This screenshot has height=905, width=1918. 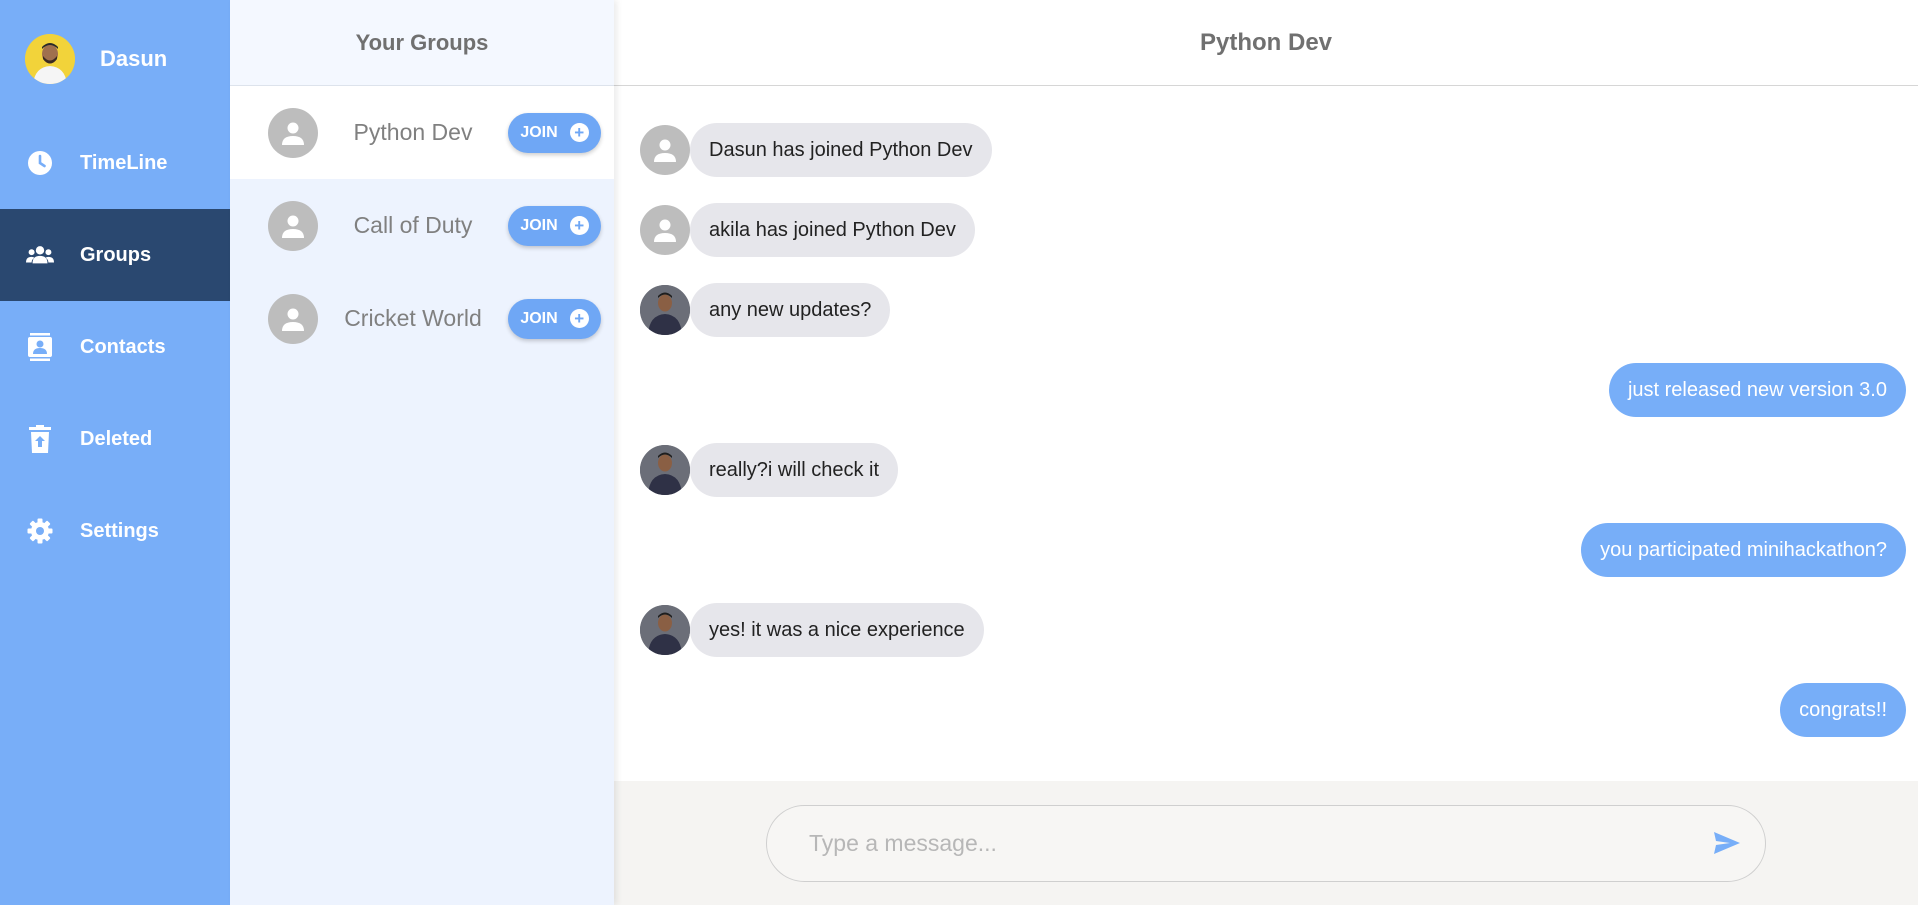 I want to click on group-name: Call of Duty, so click(x=413, y=225).